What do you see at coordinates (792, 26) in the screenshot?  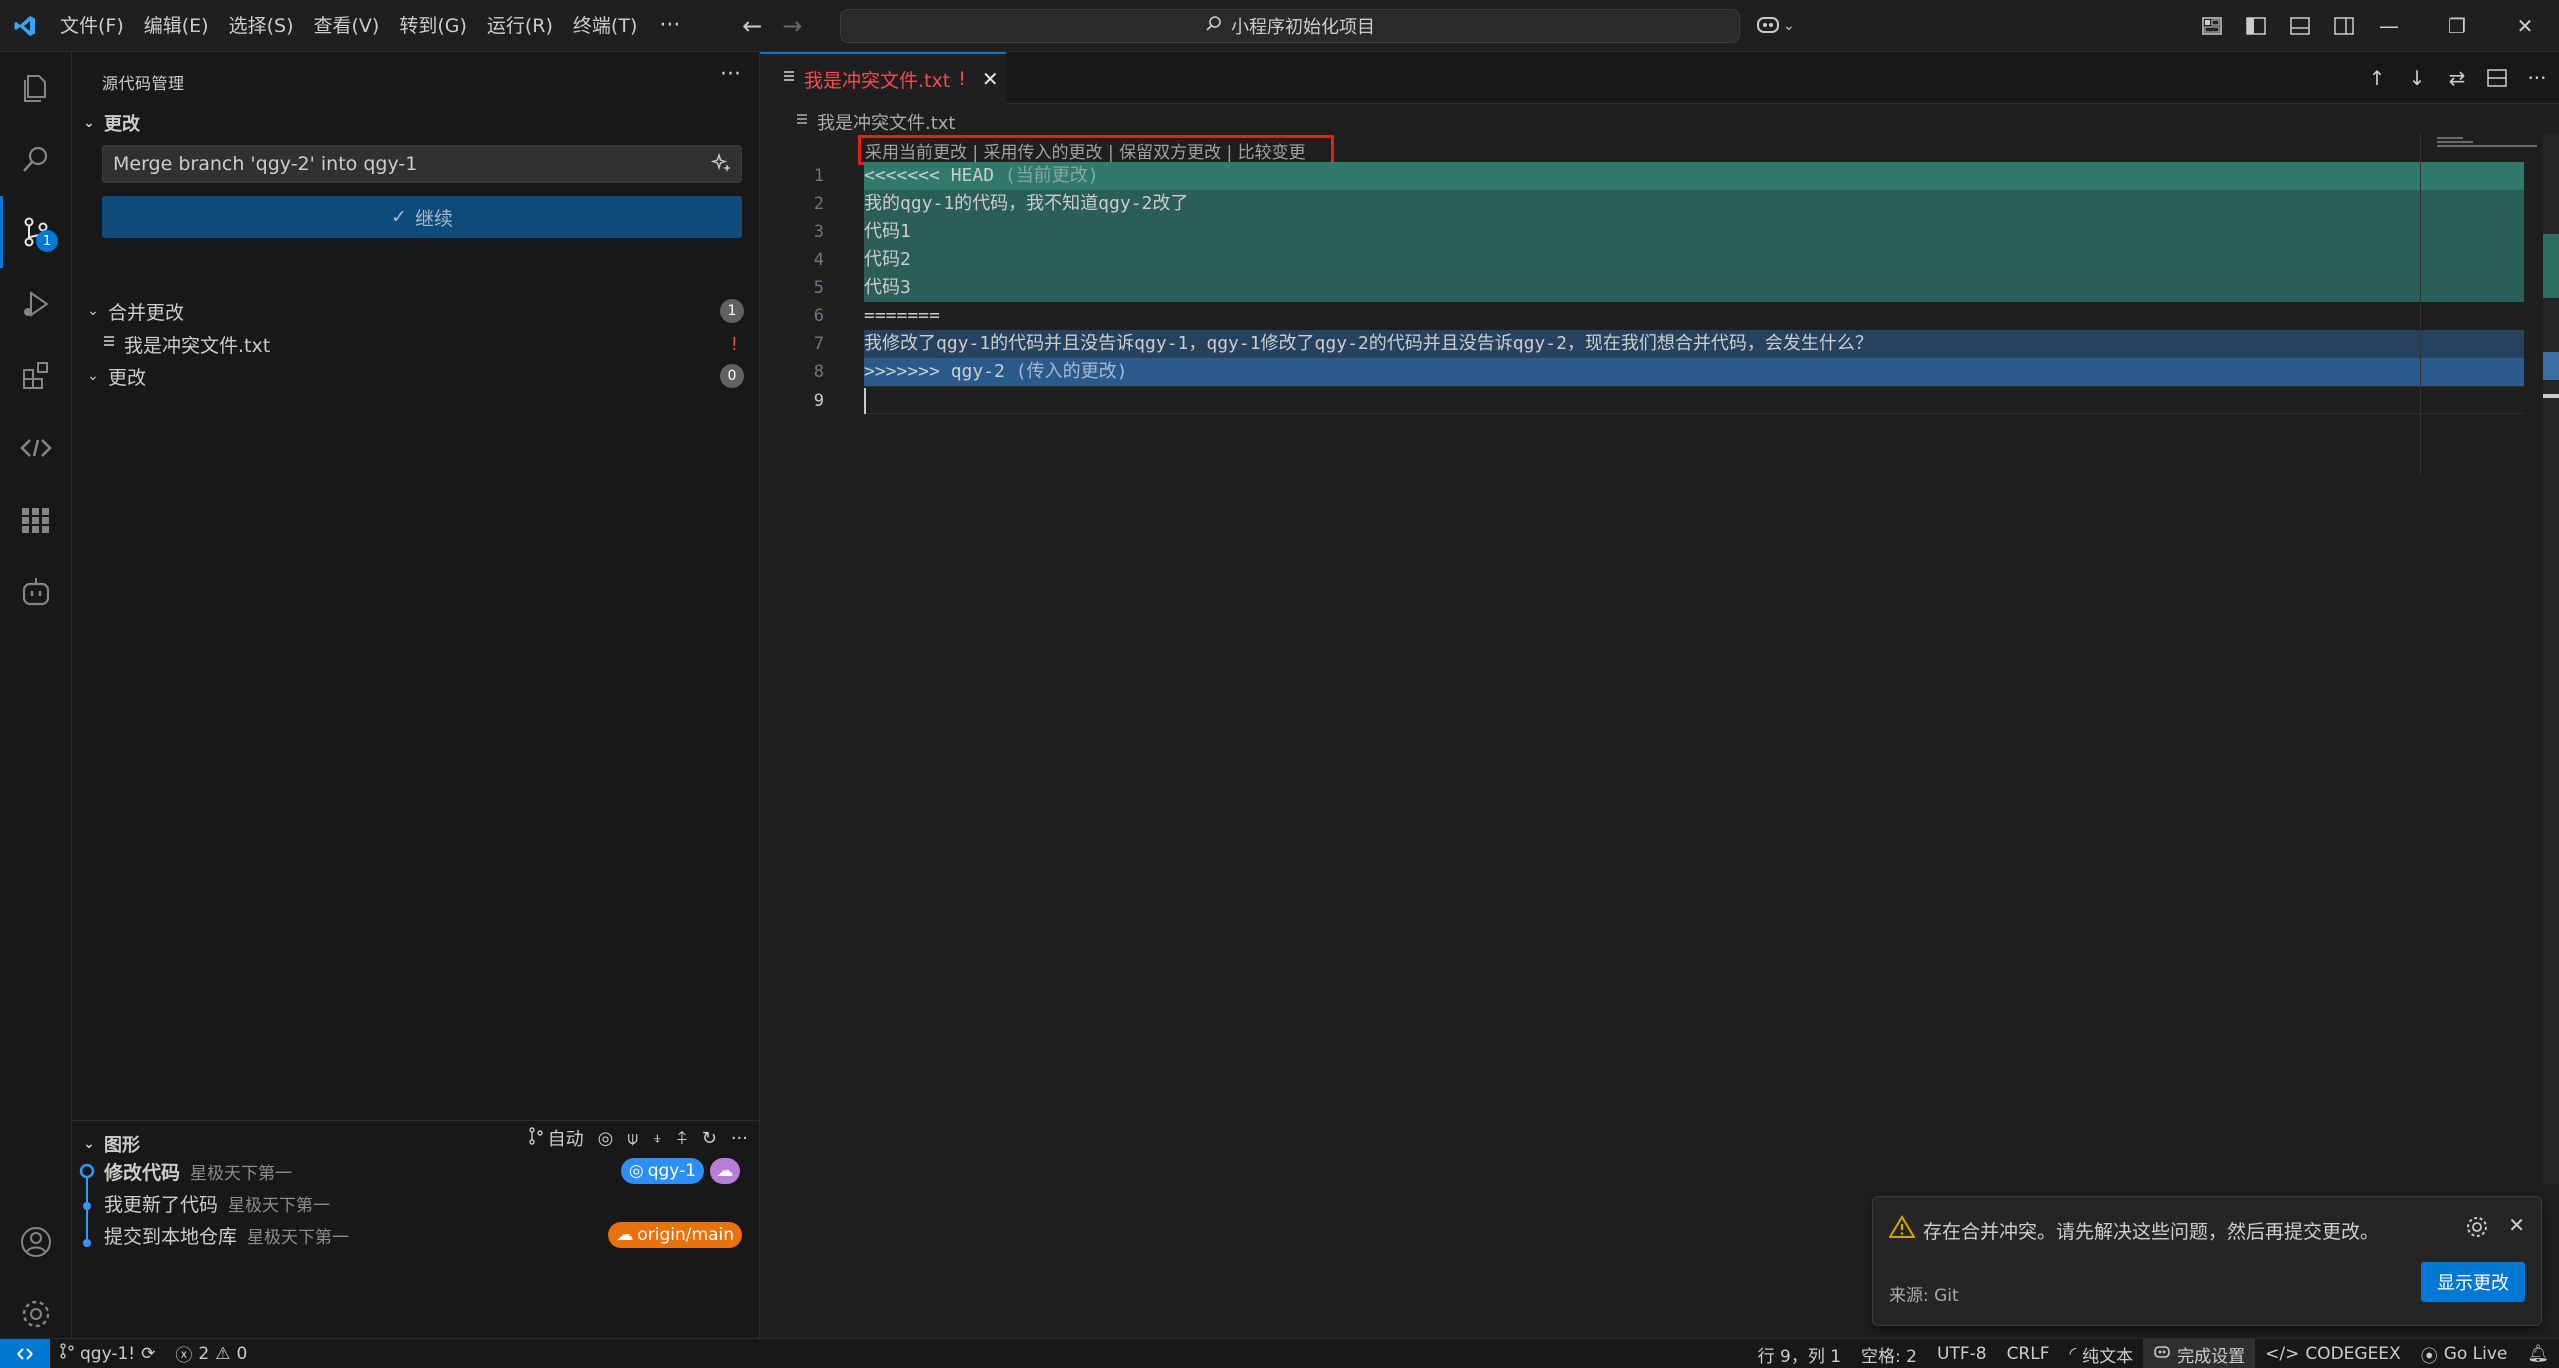 I see `forward-arrow-icon: →` at bounding box center [792, 26].